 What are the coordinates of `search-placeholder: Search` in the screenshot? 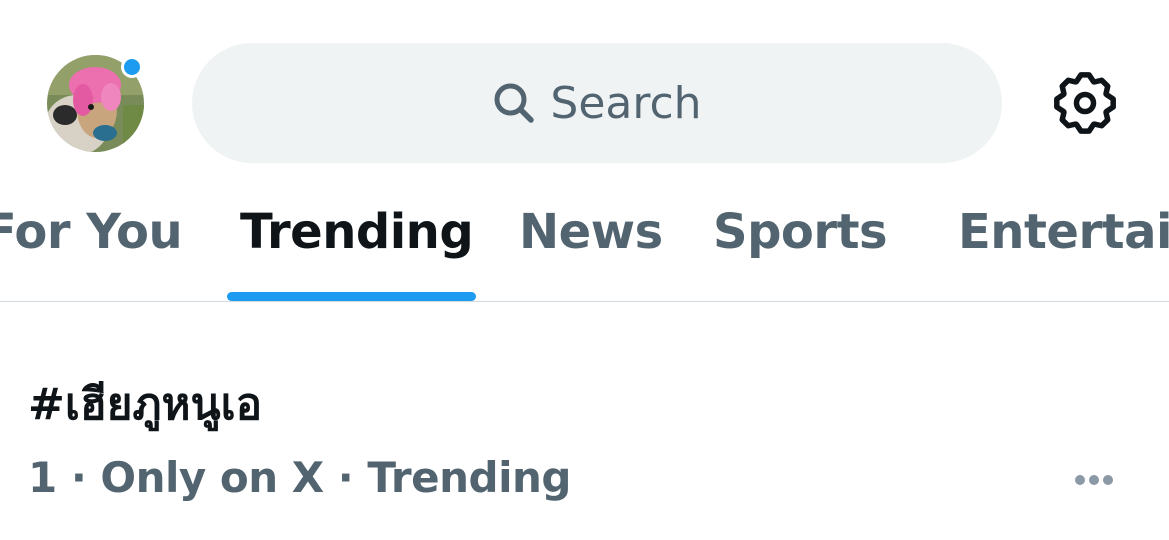 It's located at (626, 103).